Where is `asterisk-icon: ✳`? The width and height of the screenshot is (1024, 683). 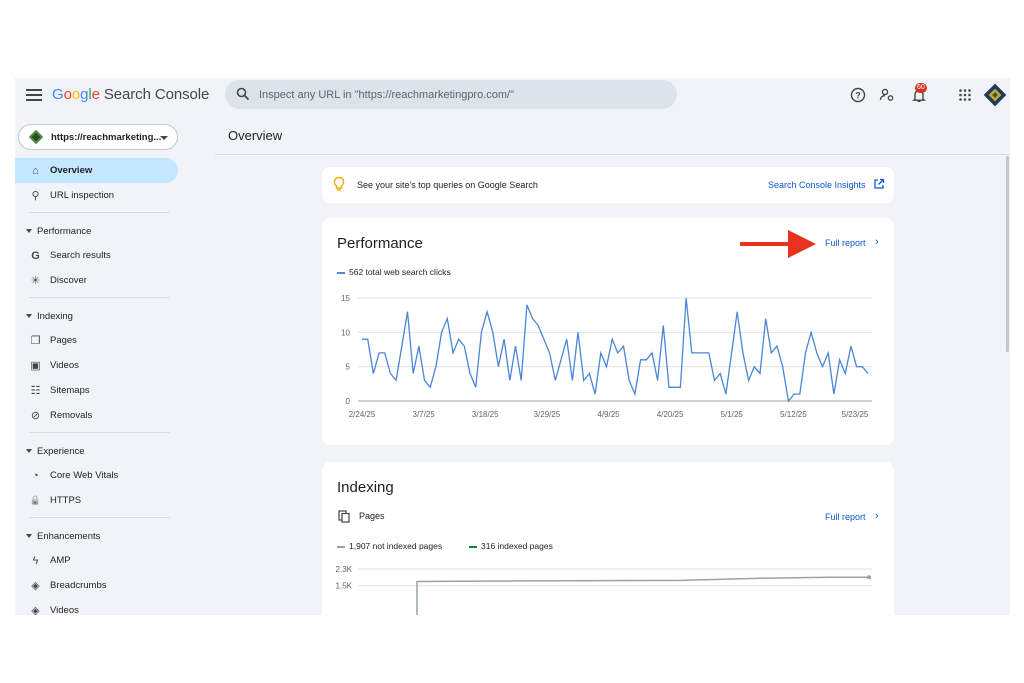 asterisk-icon: ✳ is located at coordinates (35, 281).